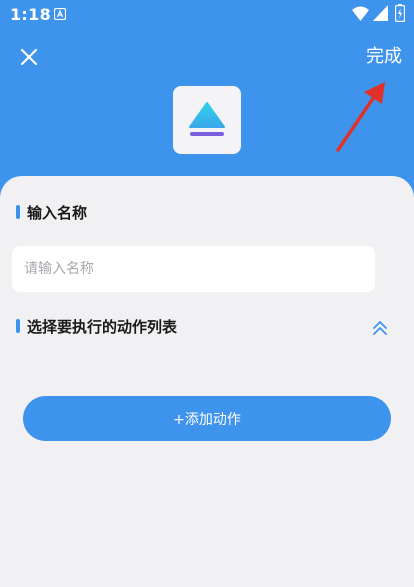  Describe the element at coordinates (360, 117) in the screenshot. I see `annotation-arrow` at that location.